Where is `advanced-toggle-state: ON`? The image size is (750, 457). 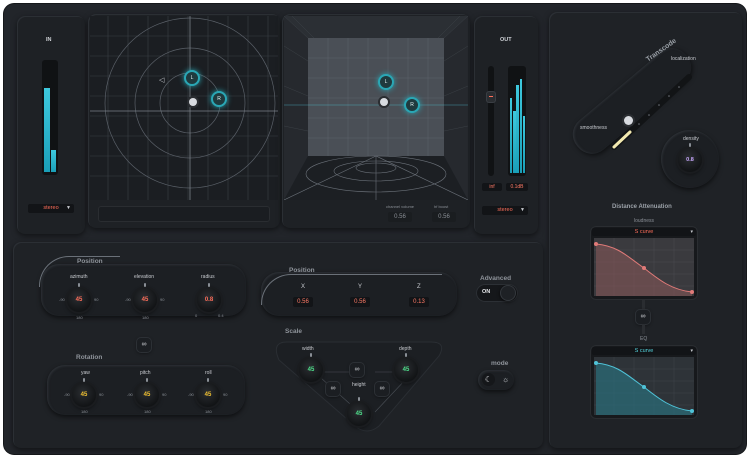 advanced-toggle-state: ON is located at coordinates (486, 292).